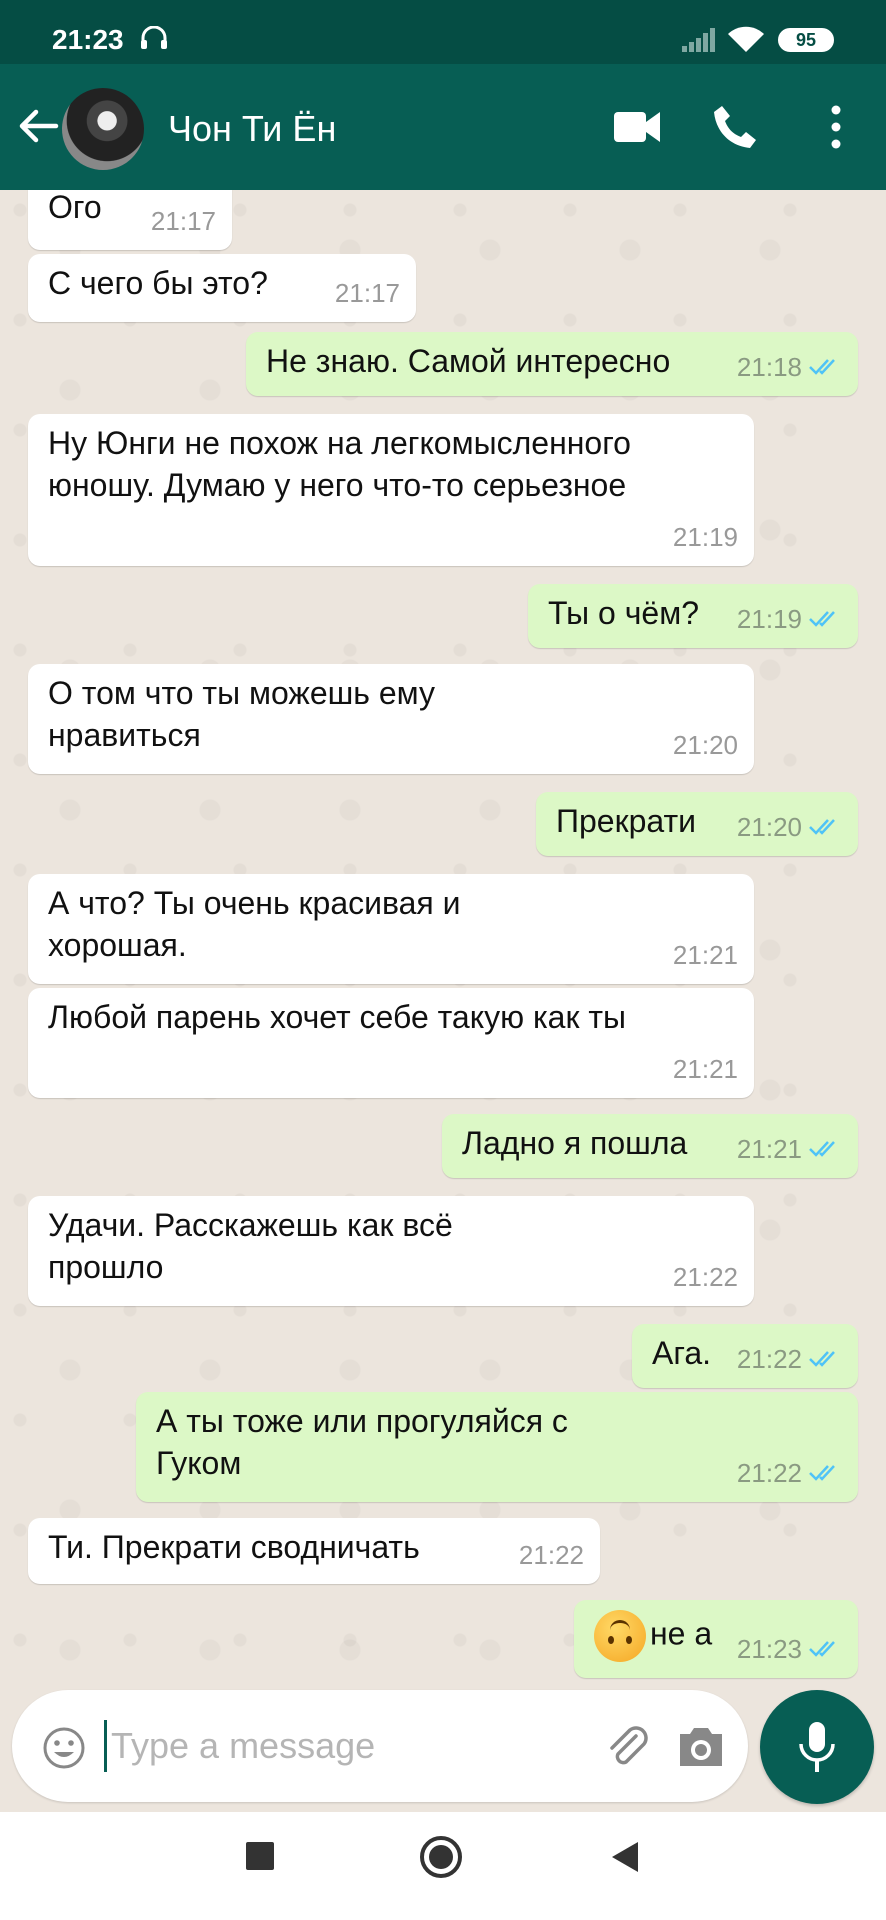 This screenshot has height=1920, width=886. What do you see at coordinates (241, 714) in the screenshot?
I see `message-text: О том что ты можешь ему нравиться` at bounding box center [241, 714].